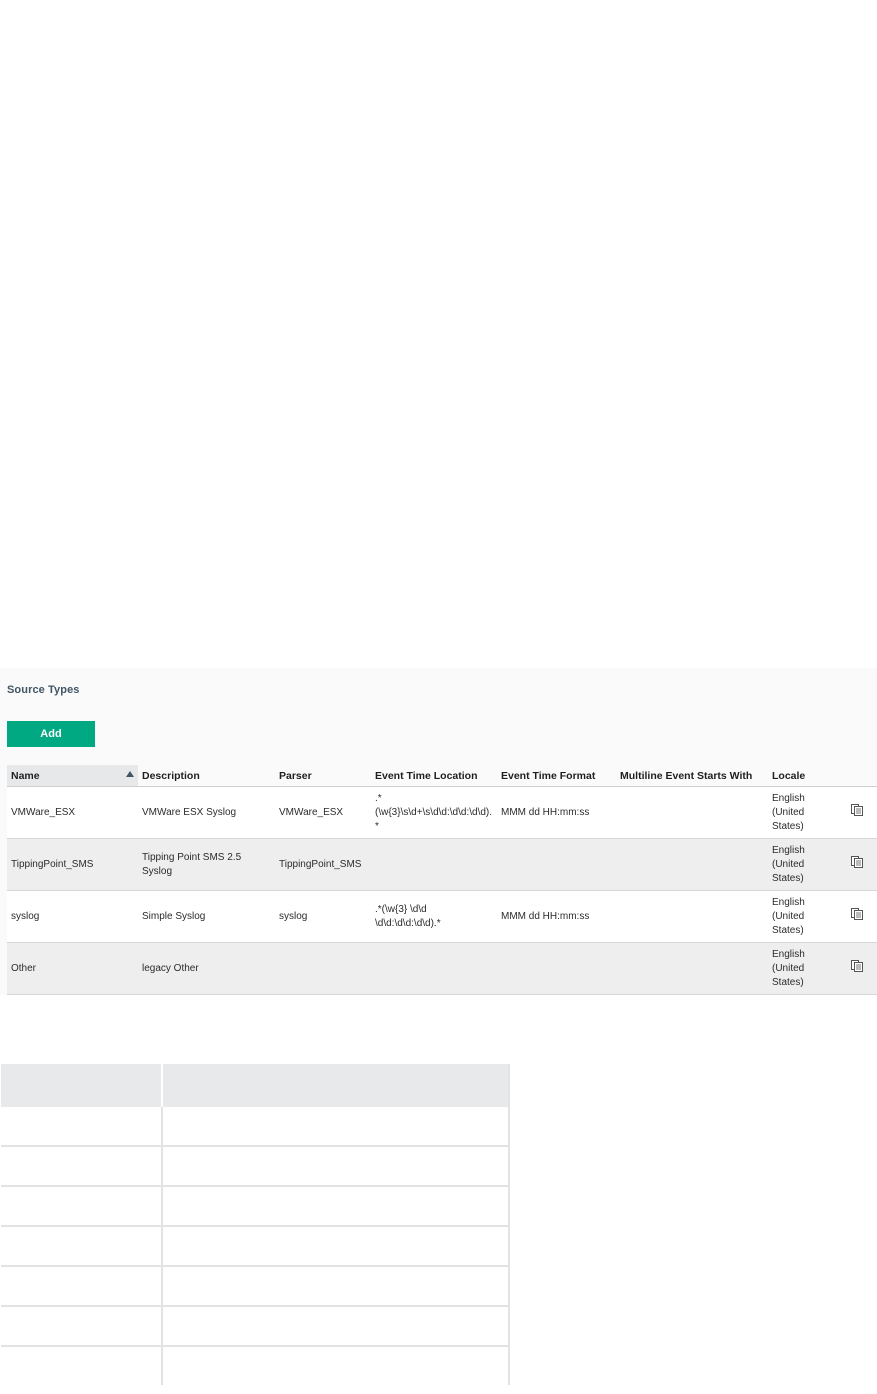 This screenshot has height=1394, width=877. What do you see at coordinates (130, 774) in the screenshot?
I see `sort-ascending-icon` at bounding box center [130, 774].